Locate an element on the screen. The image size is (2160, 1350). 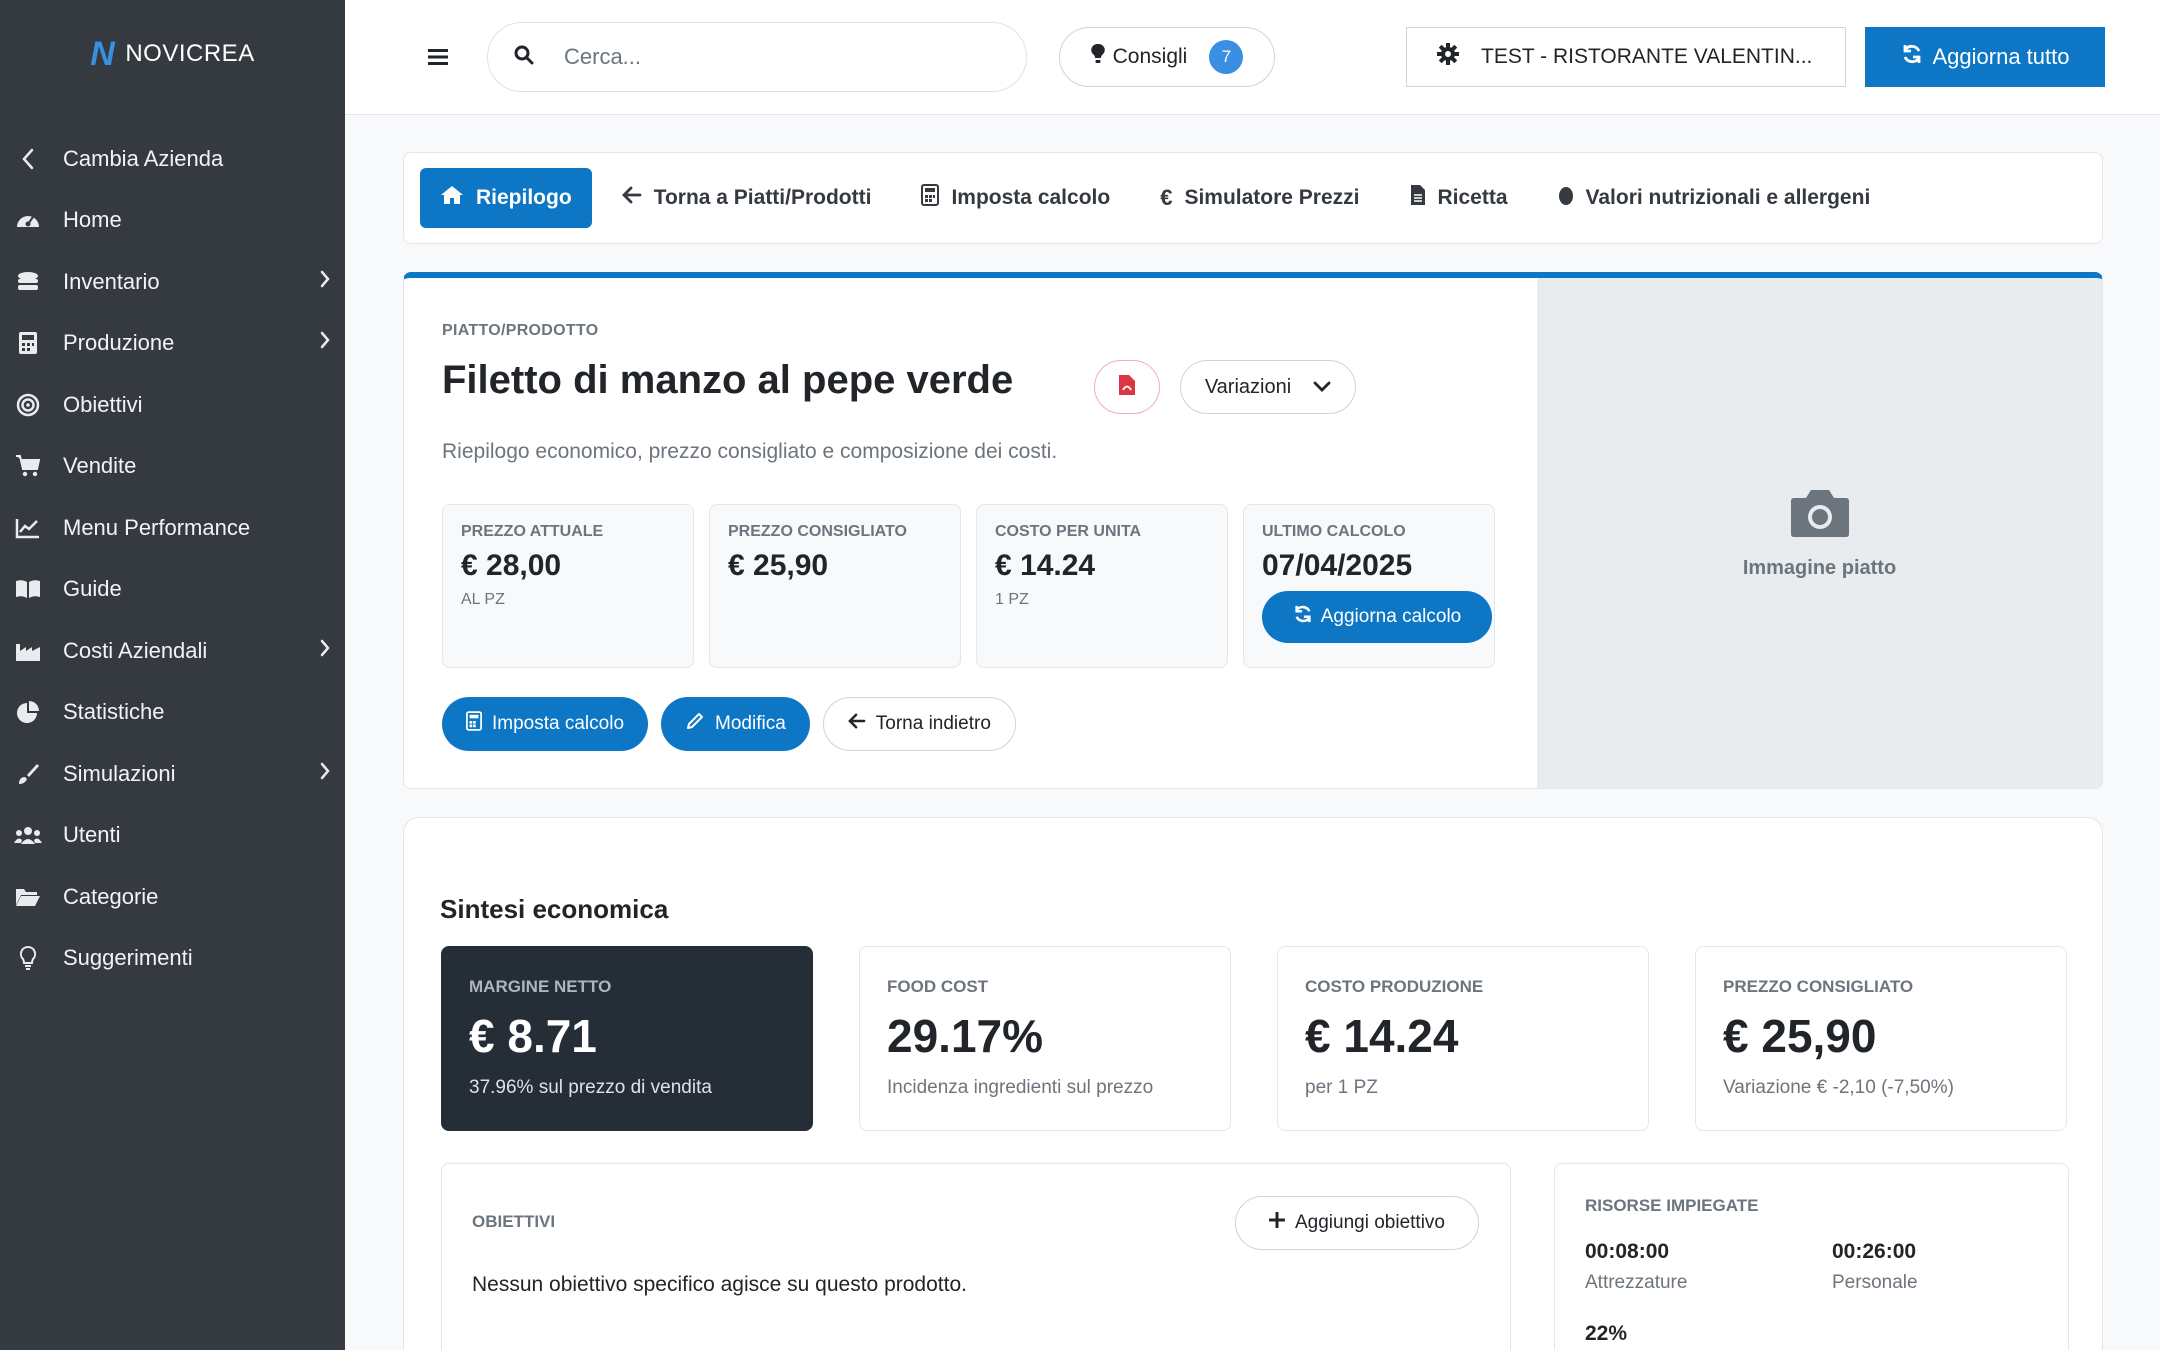
sidebar-item-label: Statistiche is located at coordinates (114, 712).